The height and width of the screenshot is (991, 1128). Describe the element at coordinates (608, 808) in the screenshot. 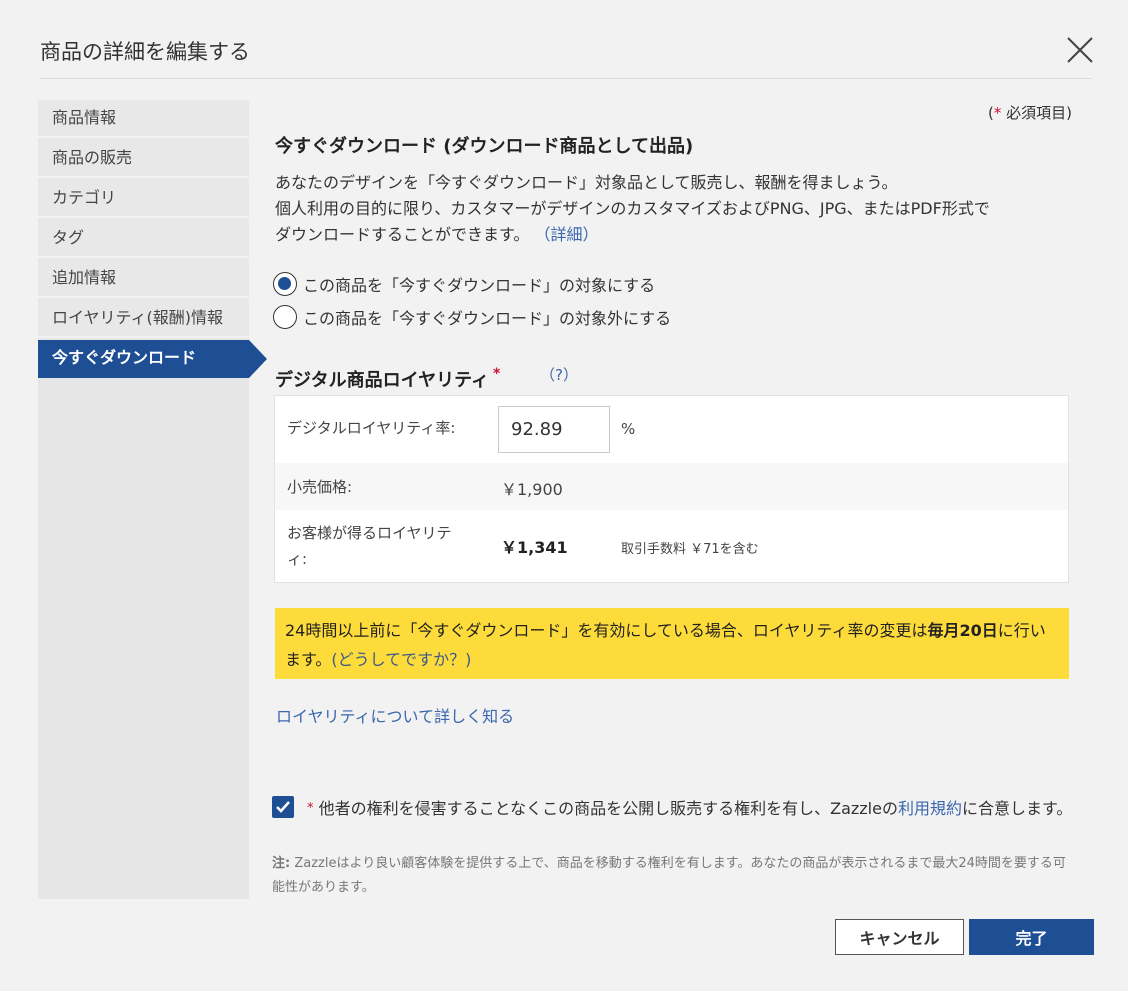

I see `agreement-text-before: 他者の権利を侵害することなくこの商品を公開し販売する権利を有し、Zazzleの` at that location.